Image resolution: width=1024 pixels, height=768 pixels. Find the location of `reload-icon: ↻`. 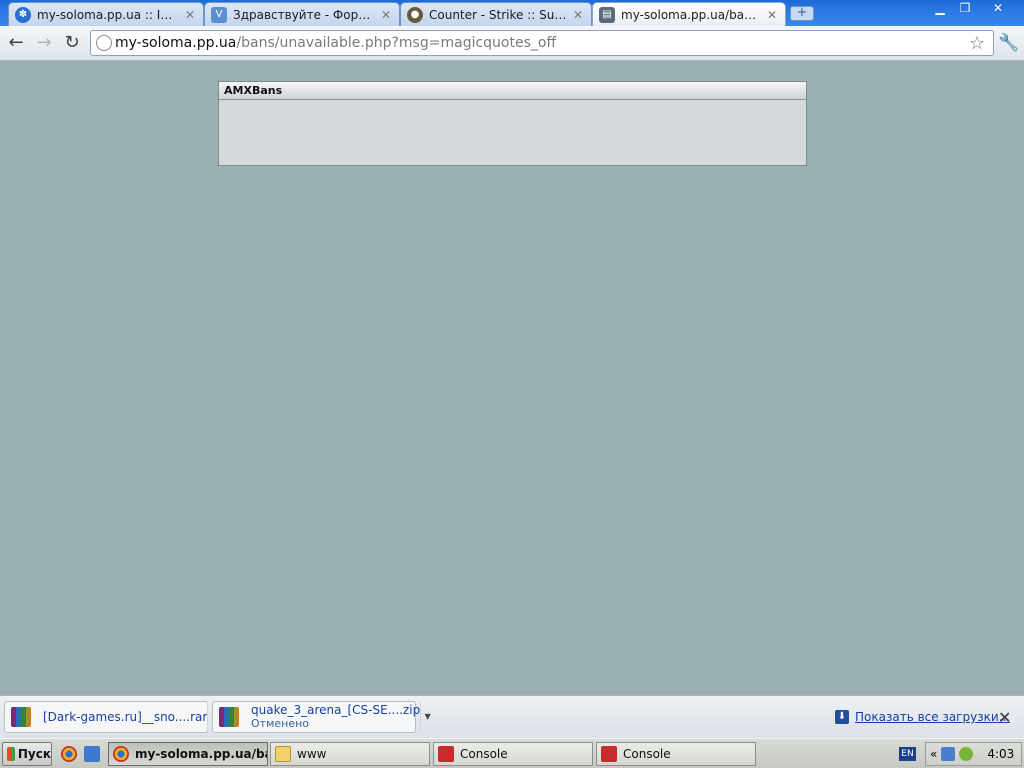

reload-icon: ↻ is located at coordinates (72, 43).